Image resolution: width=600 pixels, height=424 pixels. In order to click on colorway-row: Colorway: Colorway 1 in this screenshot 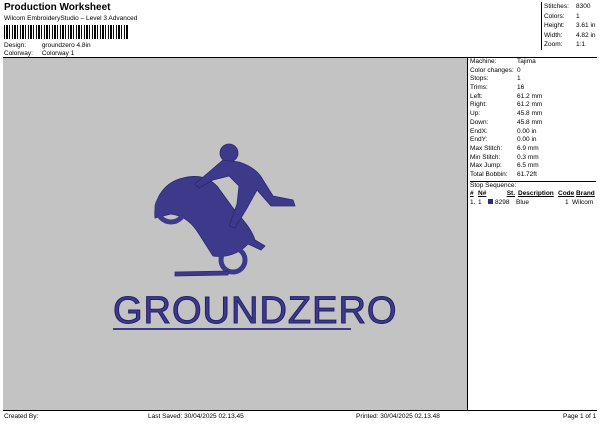, I will do `click(39, 53)`.